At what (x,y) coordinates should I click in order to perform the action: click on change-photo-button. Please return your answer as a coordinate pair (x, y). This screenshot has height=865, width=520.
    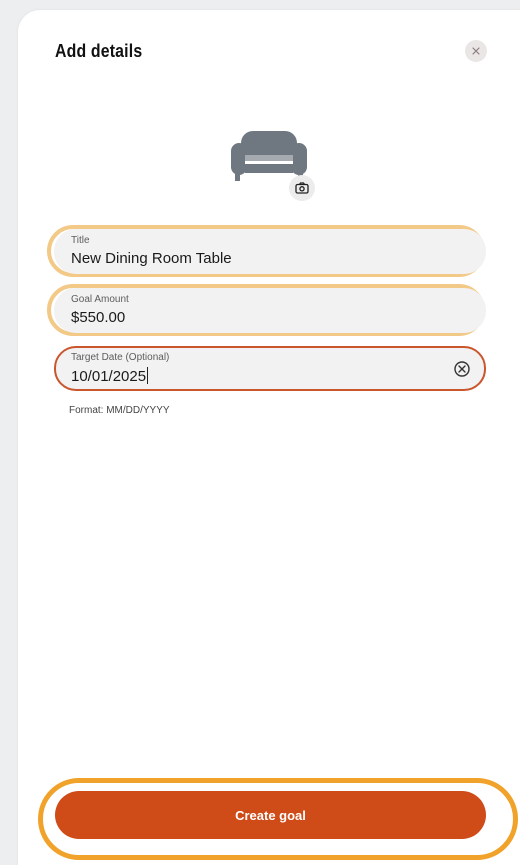
    Looking at the image, I should click on (302, 188).